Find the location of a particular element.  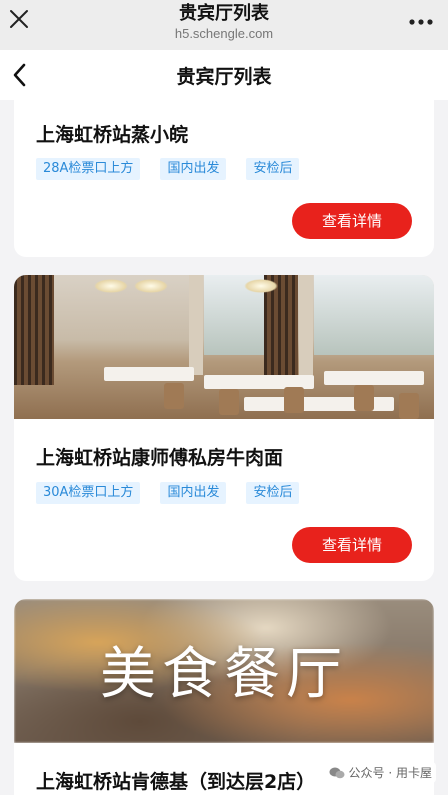

watermark: 公众号 · 用卡屋 is located at coordinates (380, 772).